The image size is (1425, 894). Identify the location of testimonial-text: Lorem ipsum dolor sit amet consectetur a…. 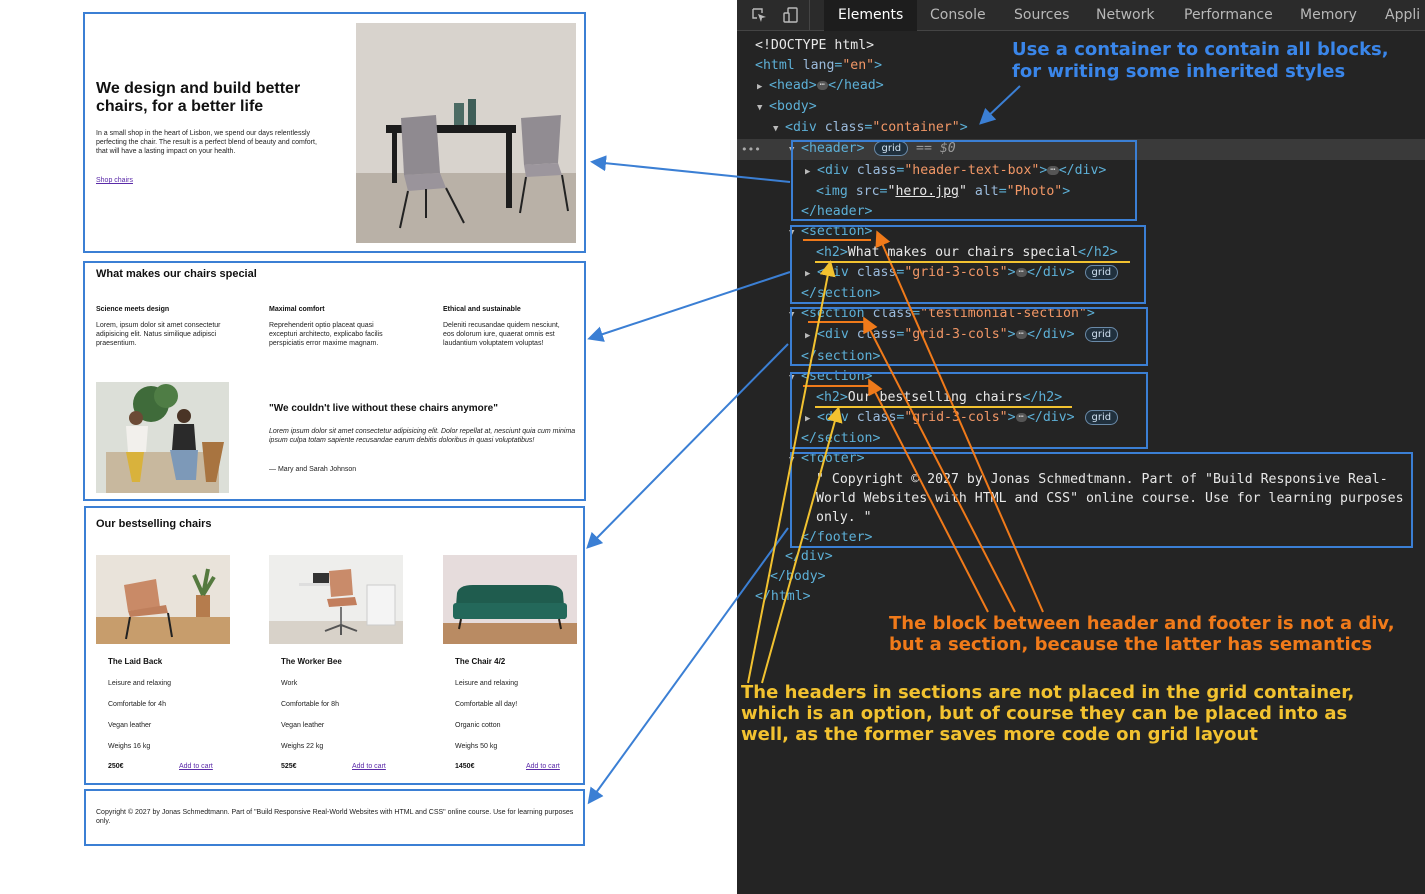
(422, 436).